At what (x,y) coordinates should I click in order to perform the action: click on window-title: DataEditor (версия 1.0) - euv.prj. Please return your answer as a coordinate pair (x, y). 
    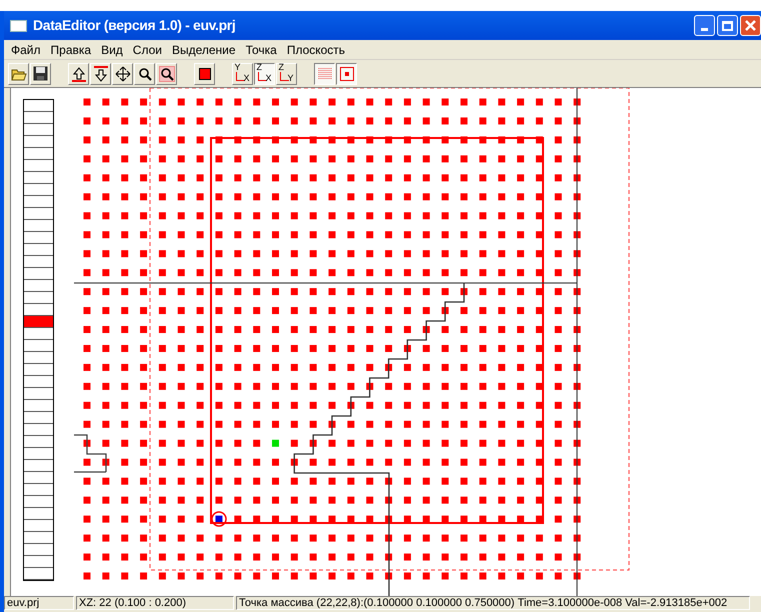
    Looking at the image, I should click on (134, 25).